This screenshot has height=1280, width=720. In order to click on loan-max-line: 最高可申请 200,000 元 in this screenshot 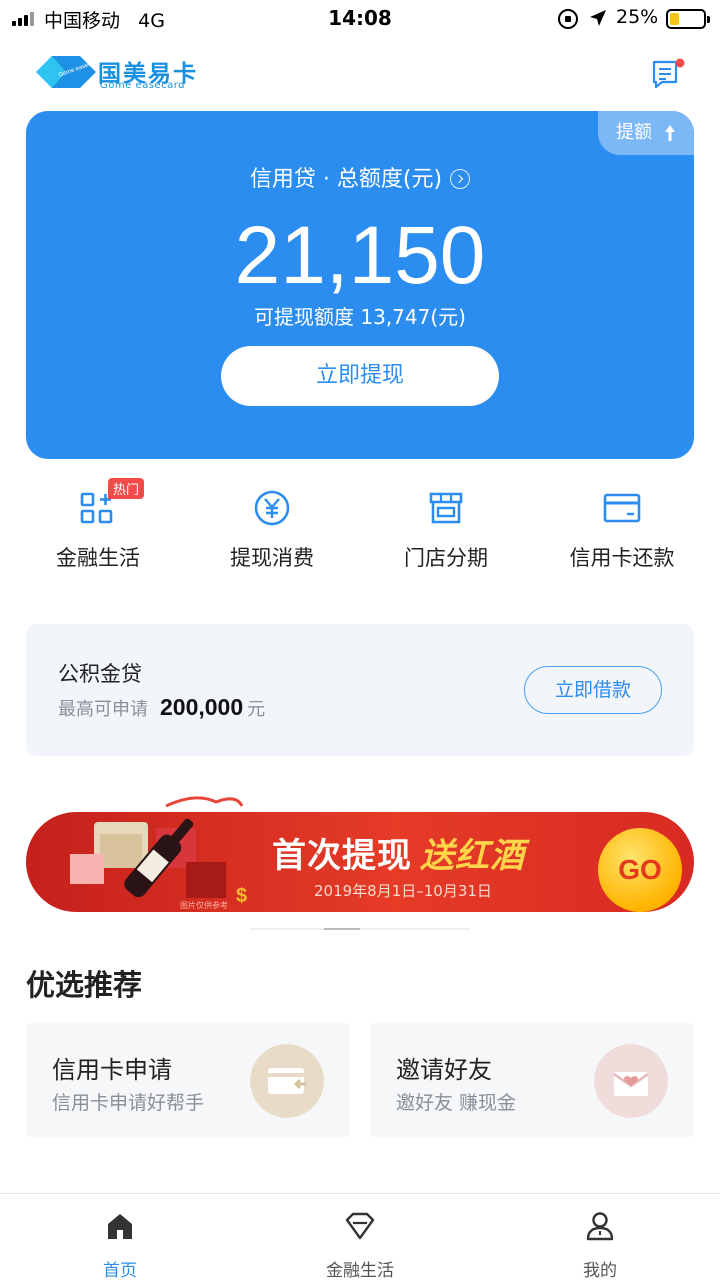, I will do `click(161, 707)`.